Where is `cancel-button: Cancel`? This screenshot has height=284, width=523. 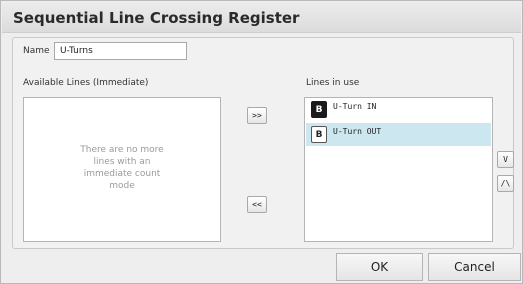 cancel-button: Cancel is located at coordinates (474, 267).